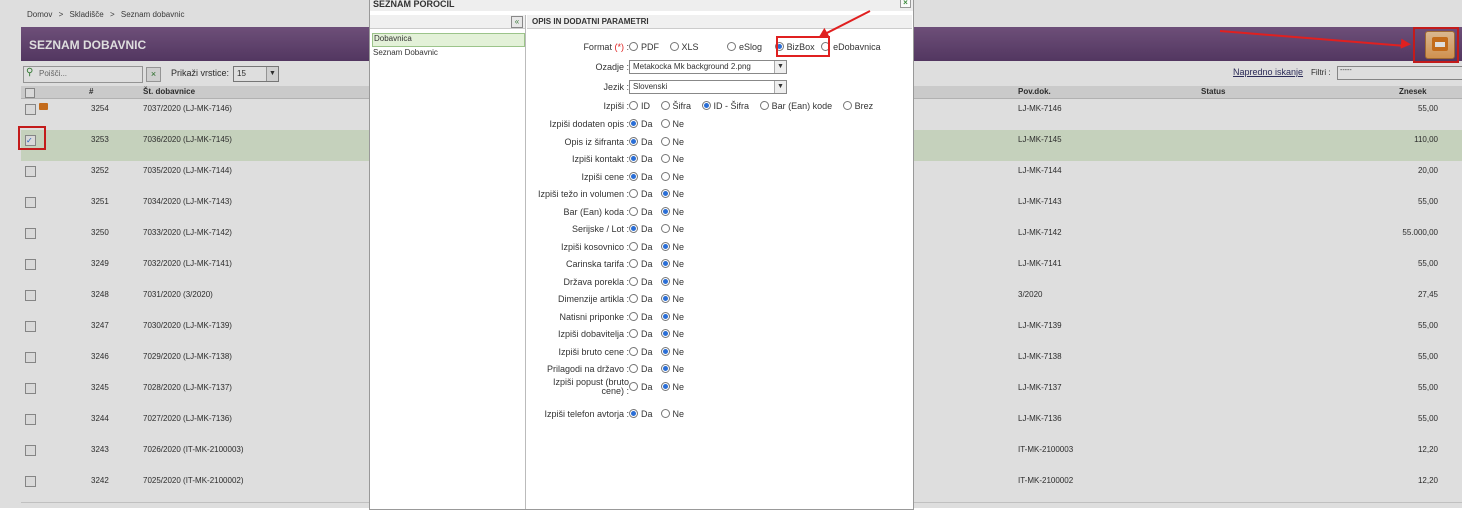  What do you see at coordinates (1034, 91) in the screenshot?
I see `col-pov: Pov.dok.` at bounding box center [1034, 91].